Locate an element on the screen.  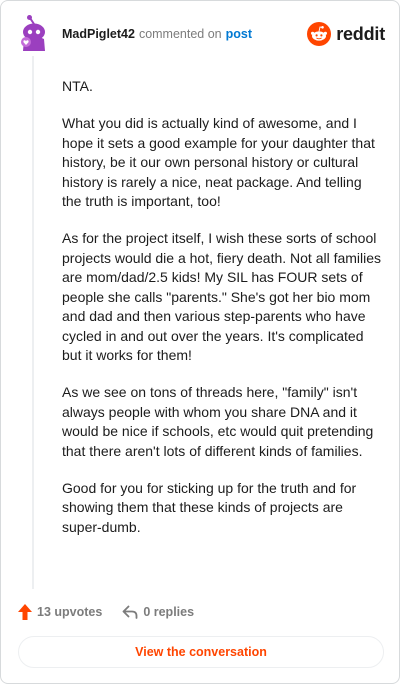
upvote-arrow-icon is located at coordinates (25, 612).